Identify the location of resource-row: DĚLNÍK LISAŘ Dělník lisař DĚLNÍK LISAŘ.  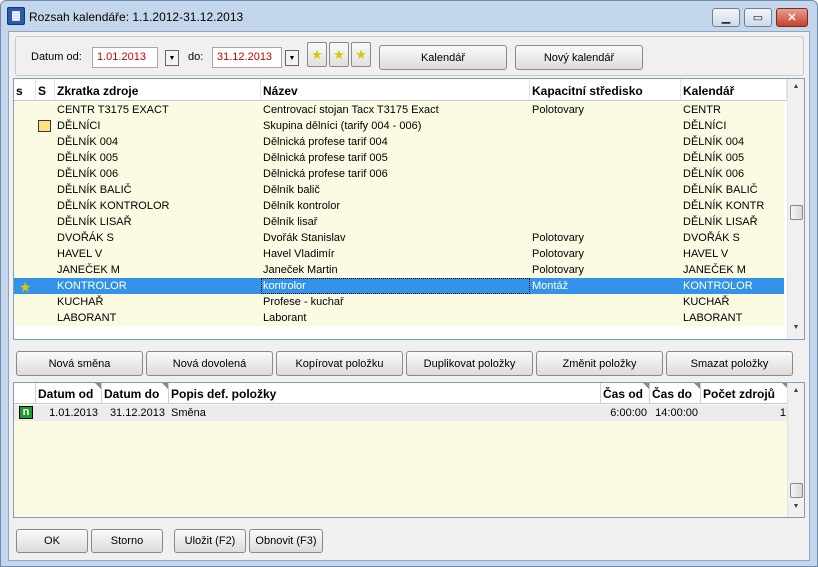
(399, 222).